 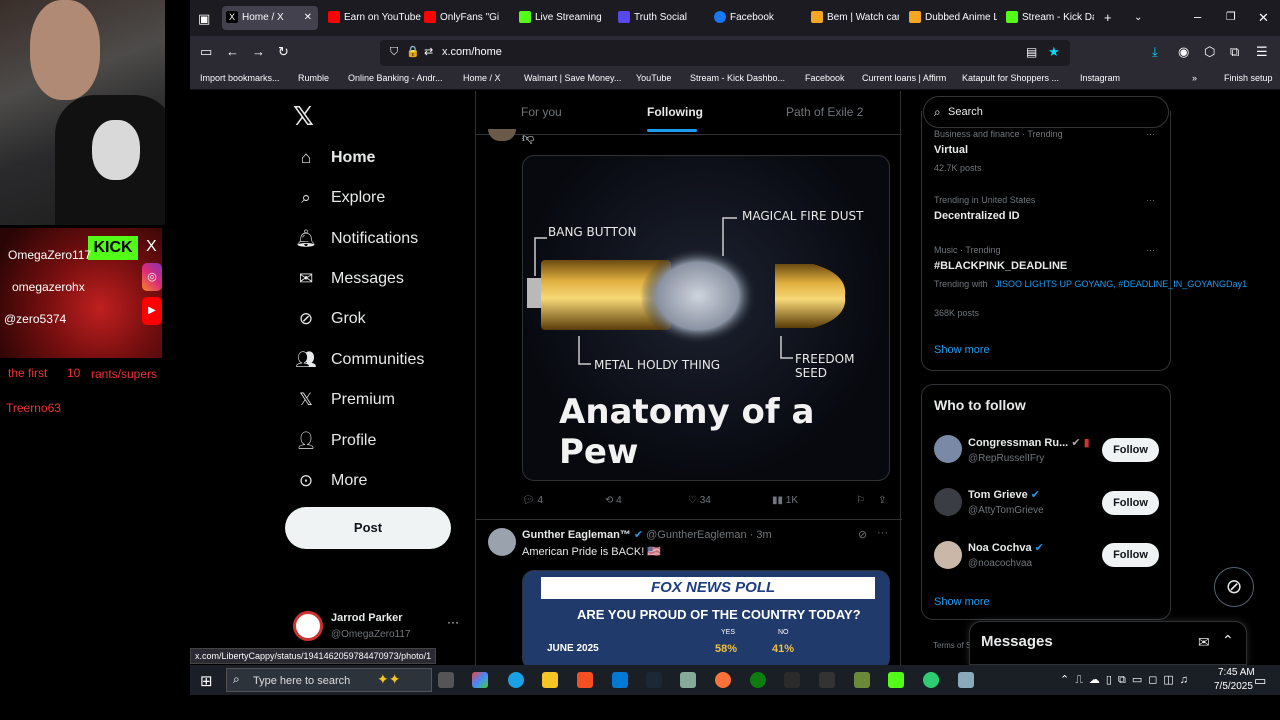 What do you see at coordinates (516, 680) in the screenshot?
I see `edge-icon` at bounding box center [516, 680].